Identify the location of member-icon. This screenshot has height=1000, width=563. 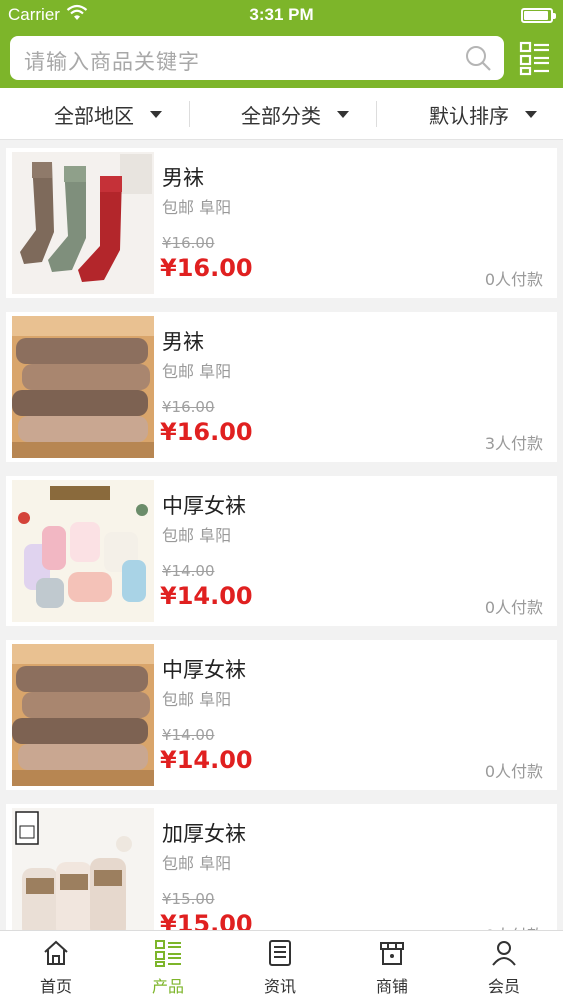
(504, 953).